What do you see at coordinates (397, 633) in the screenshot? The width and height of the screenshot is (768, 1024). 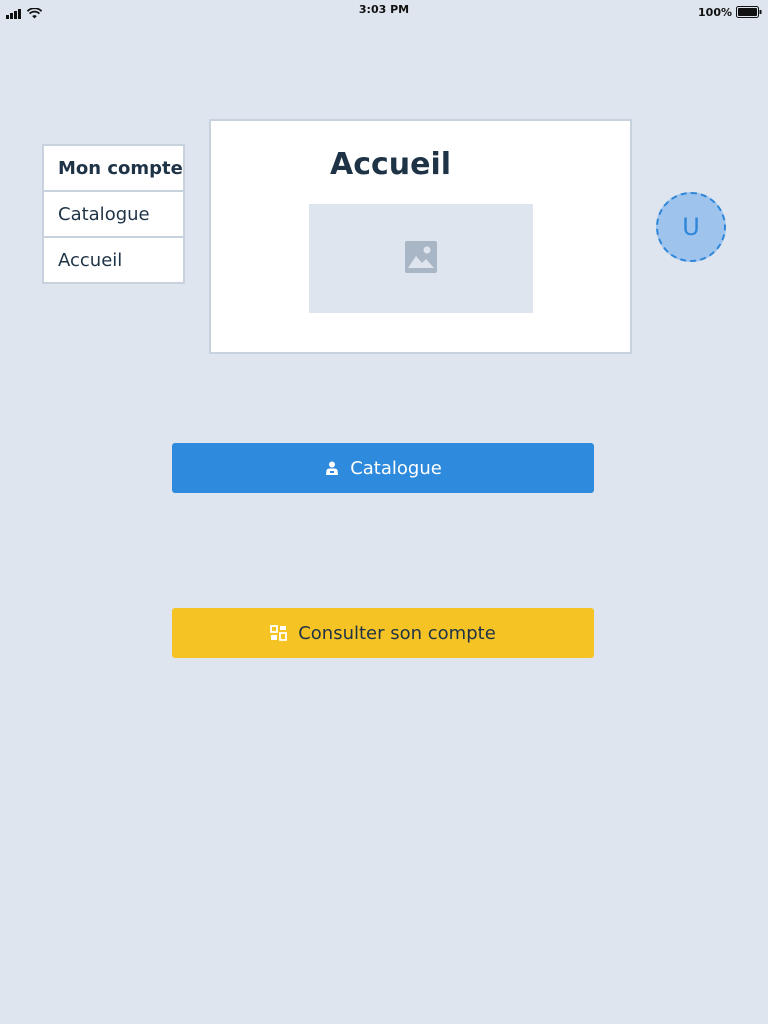 I see `consult-account-button-label: Consulter son compte` at bounding box center [397, 633].